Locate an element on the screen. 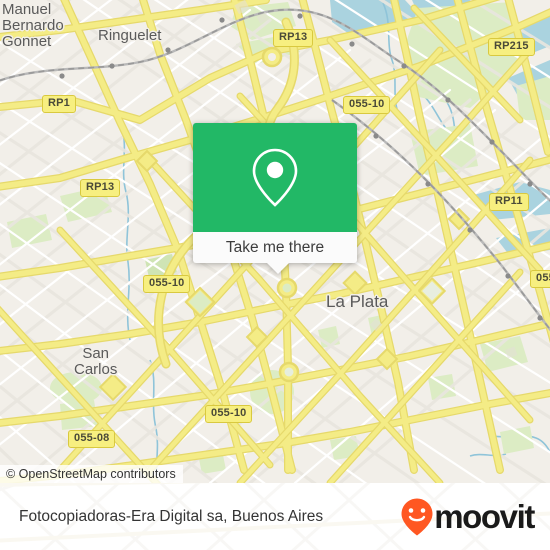 The image size is (550, 550). destination-popup: Take me there is located at coordinates (275, 198).